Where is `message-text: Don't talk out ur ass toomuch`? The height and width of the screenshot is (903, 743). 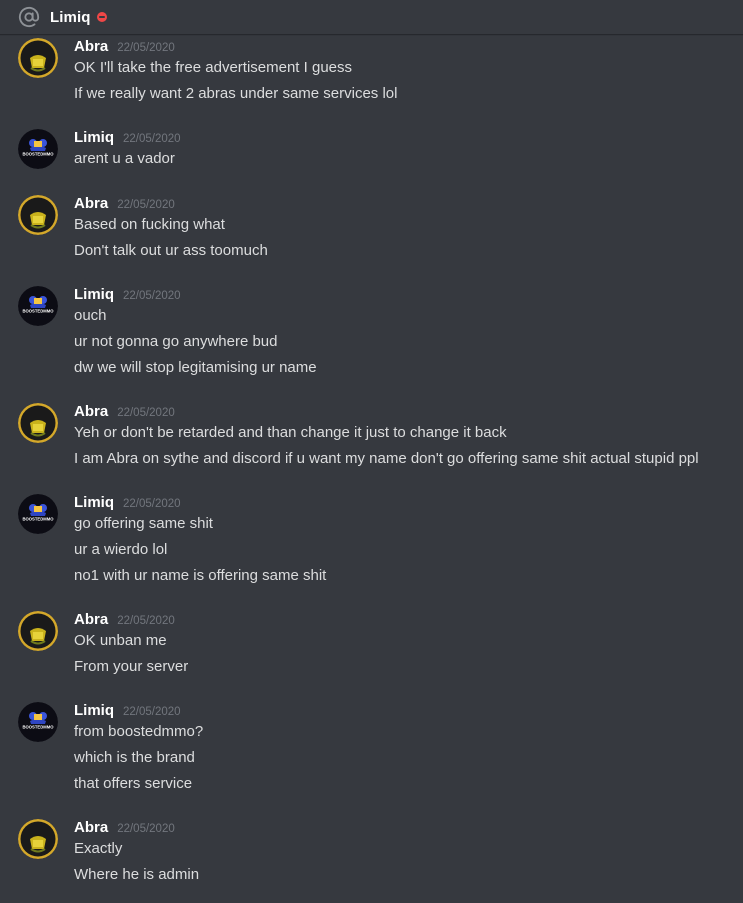
message-text: Don't talk out ur ass toomuch is located at coordinates (171, 250).